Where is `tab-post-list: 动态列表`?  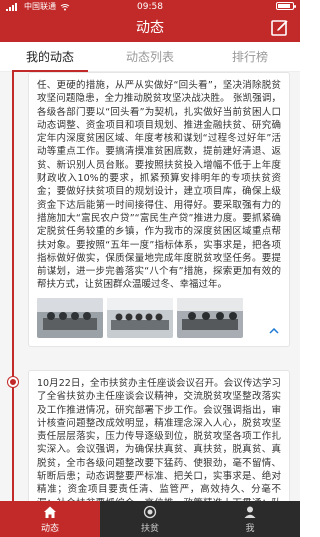
tab-post-list: 动态列表 is located at coordinates (150, 56).